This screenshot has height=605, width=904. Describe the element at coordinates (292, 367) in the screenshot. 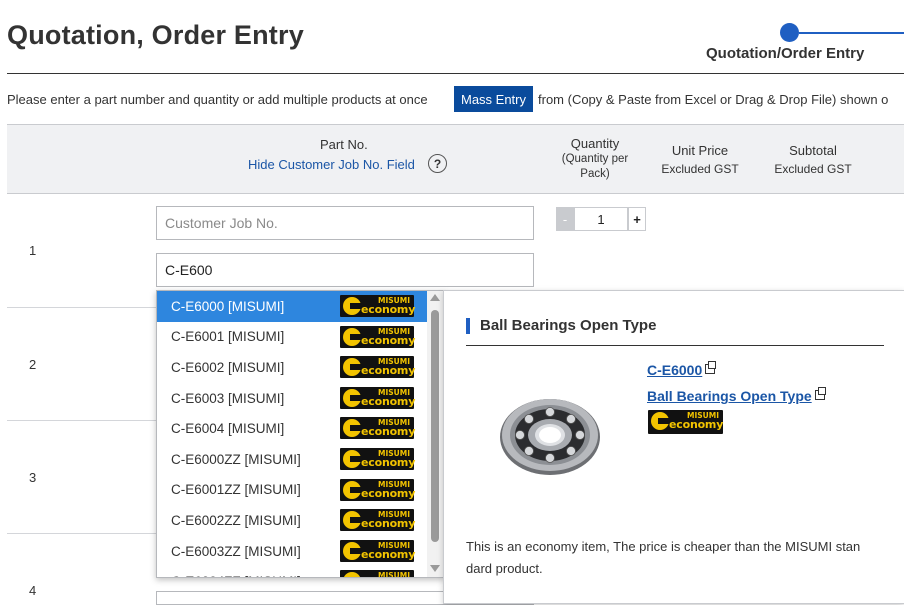

I see `suggestion-item: C-E6002 [MISUMI] MISUMI economy` at that location.